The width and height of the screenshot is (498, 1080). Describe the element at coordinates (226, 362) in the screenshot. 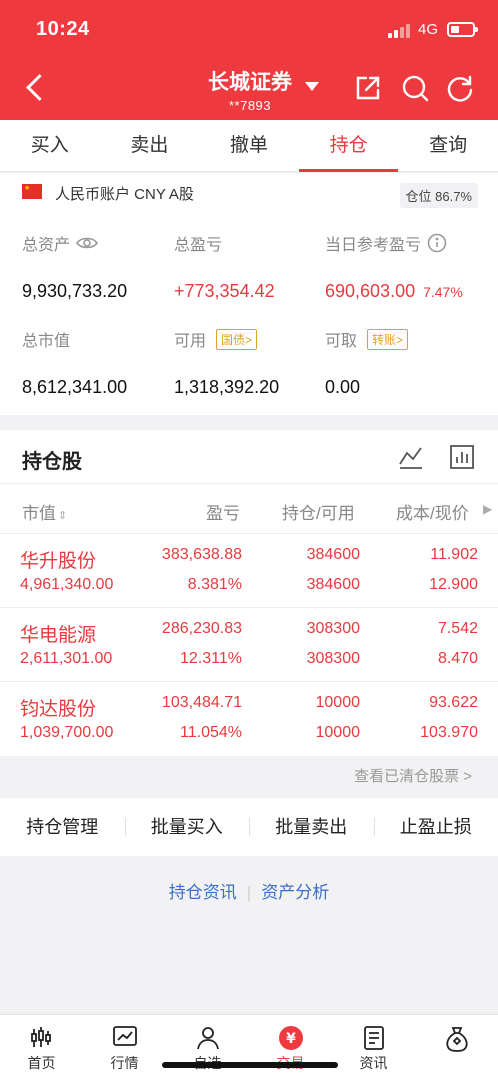

I see `available-cell: 可用 国债> 1,318,392.20` at that location.